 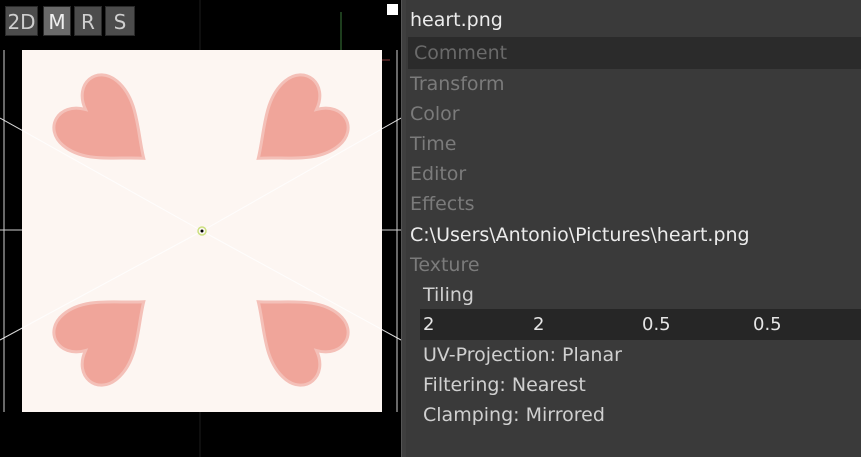 What do you see at coordinates (656, 325) in the screenshot?
I see `tiling-value-3: 0.5` at bounding box center [656, 325].